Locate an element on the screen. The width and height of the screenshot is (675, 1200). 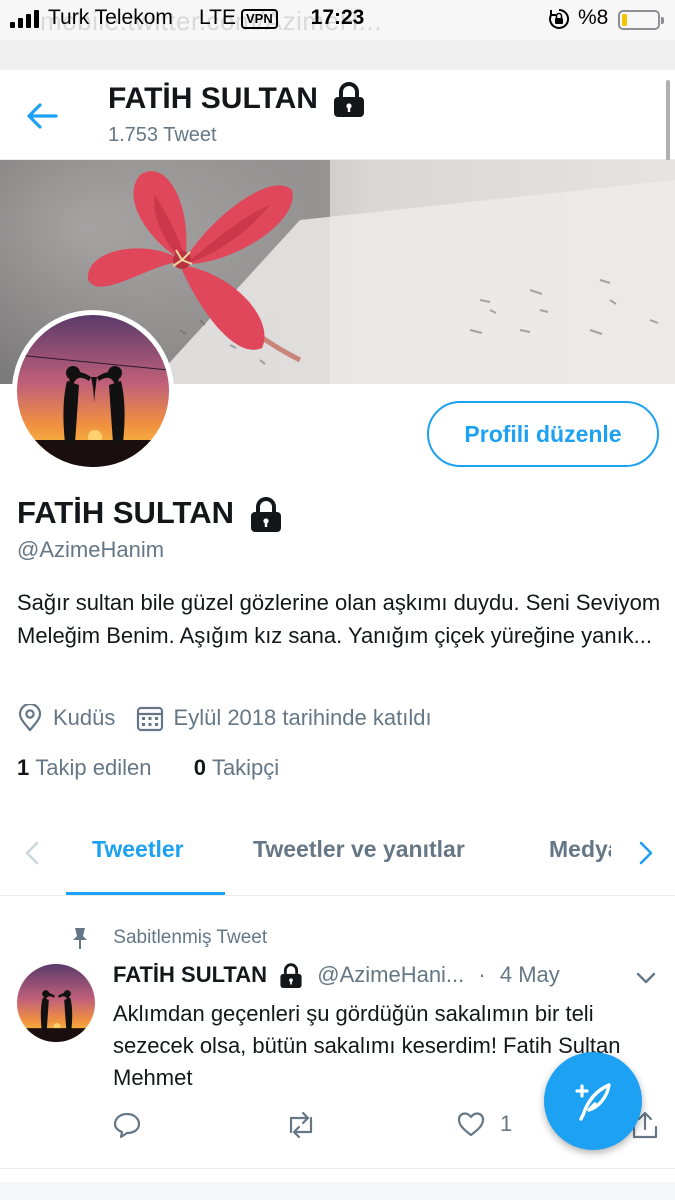
reply-icon is located at coordinates (127, 1125).